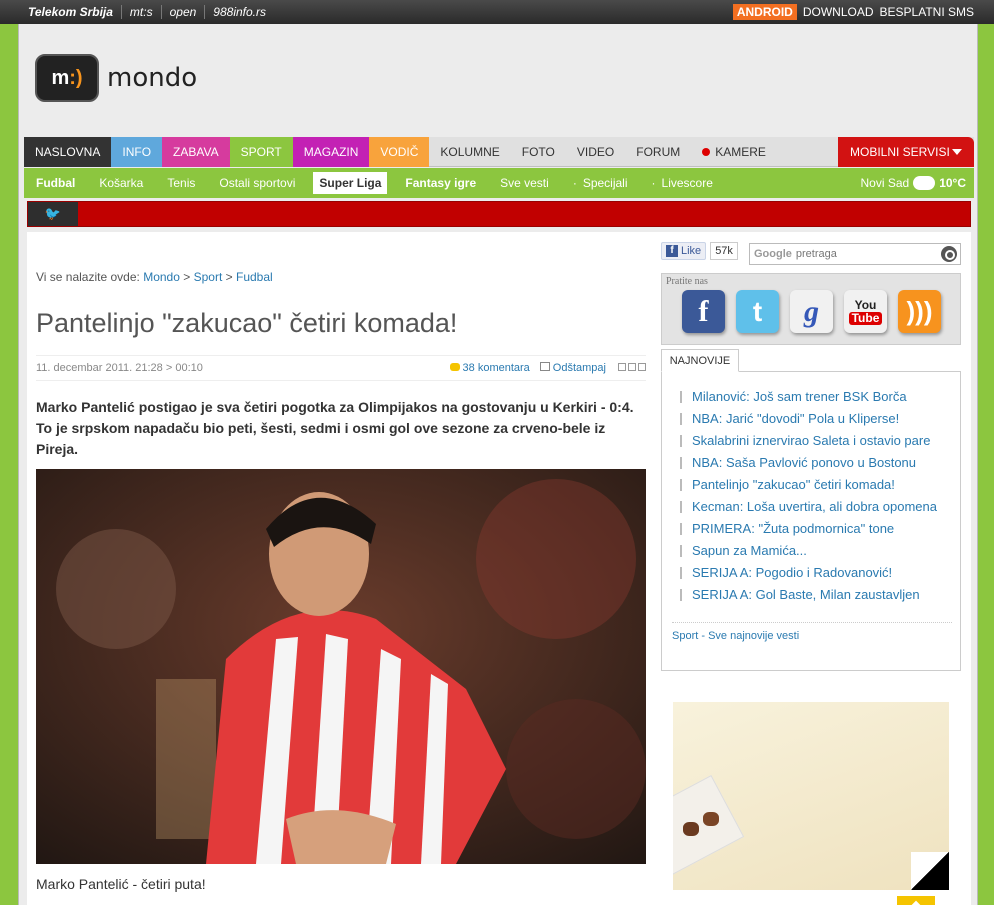 Image resolution: width=994 pixels, height=905 pixels. What do you see at coordinates (682, 183) in the screenshot?
I see `subnav-livescore: Livescore` at bounding box center [682, 183].